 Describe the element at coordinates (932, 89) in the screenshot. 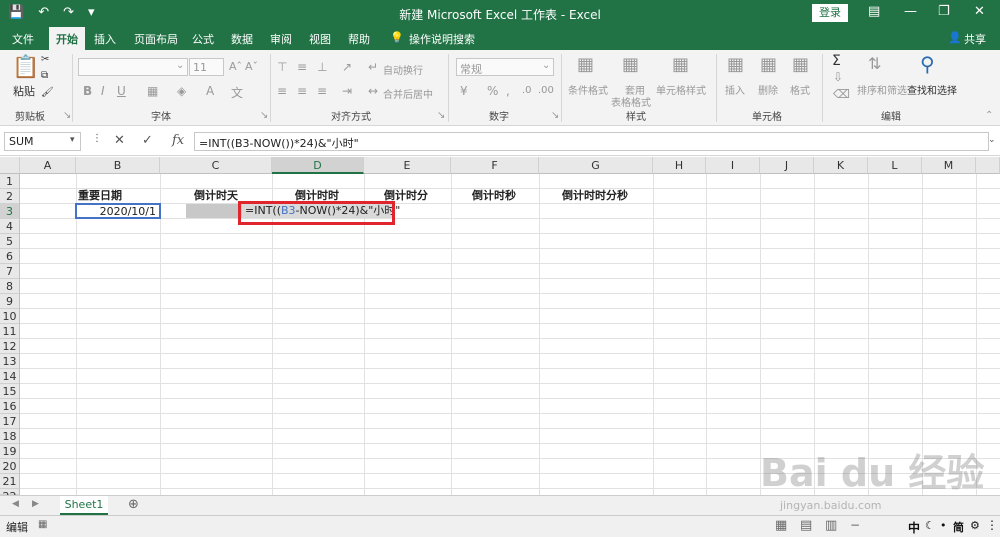

I see `find-select-button: 查找和选择` at that location.